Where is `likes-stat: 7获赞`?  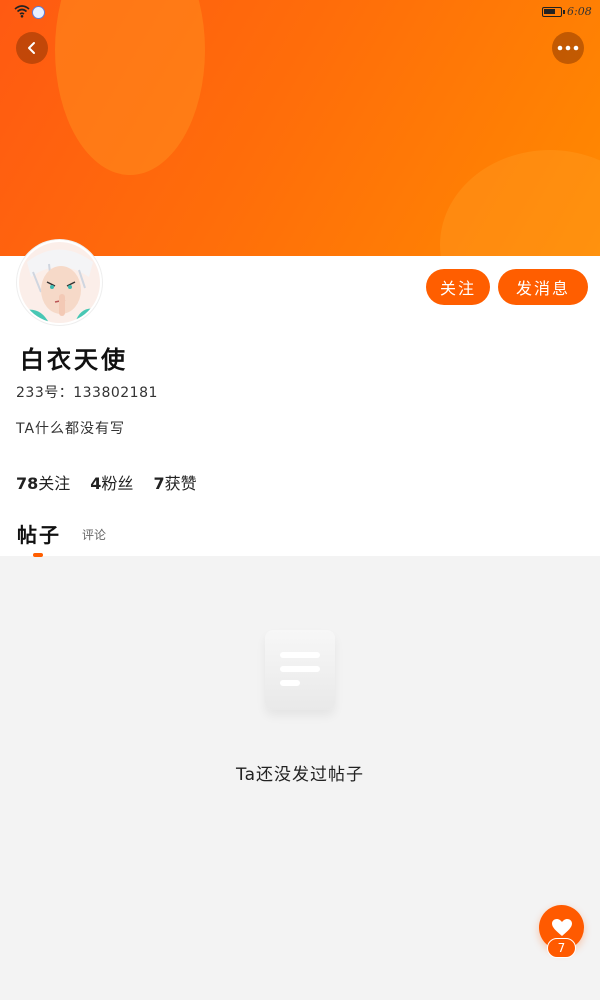
likes-stat: 7获赞 is located at coordinates (174, 482).